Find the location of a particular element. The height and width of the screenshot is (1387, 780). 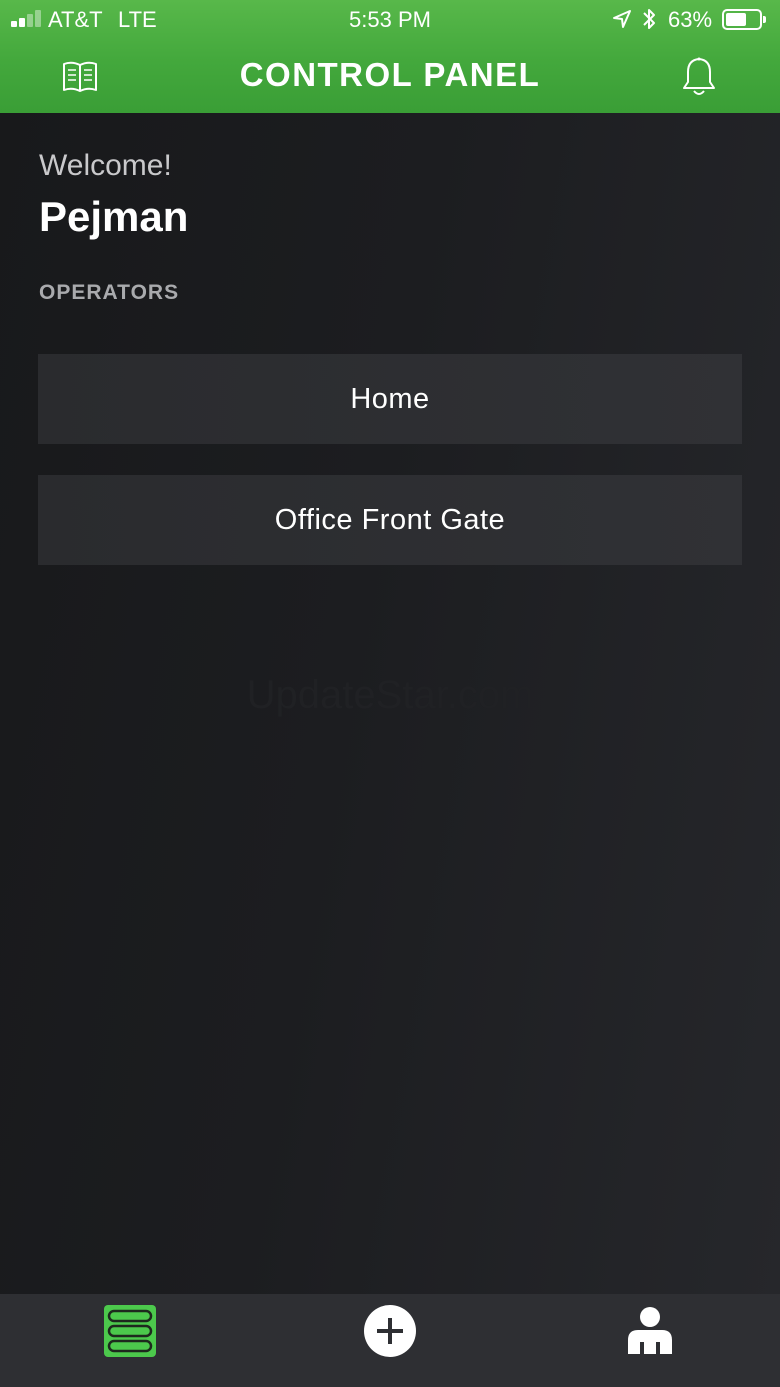

bell-icon is located at coordinates (699, 77).